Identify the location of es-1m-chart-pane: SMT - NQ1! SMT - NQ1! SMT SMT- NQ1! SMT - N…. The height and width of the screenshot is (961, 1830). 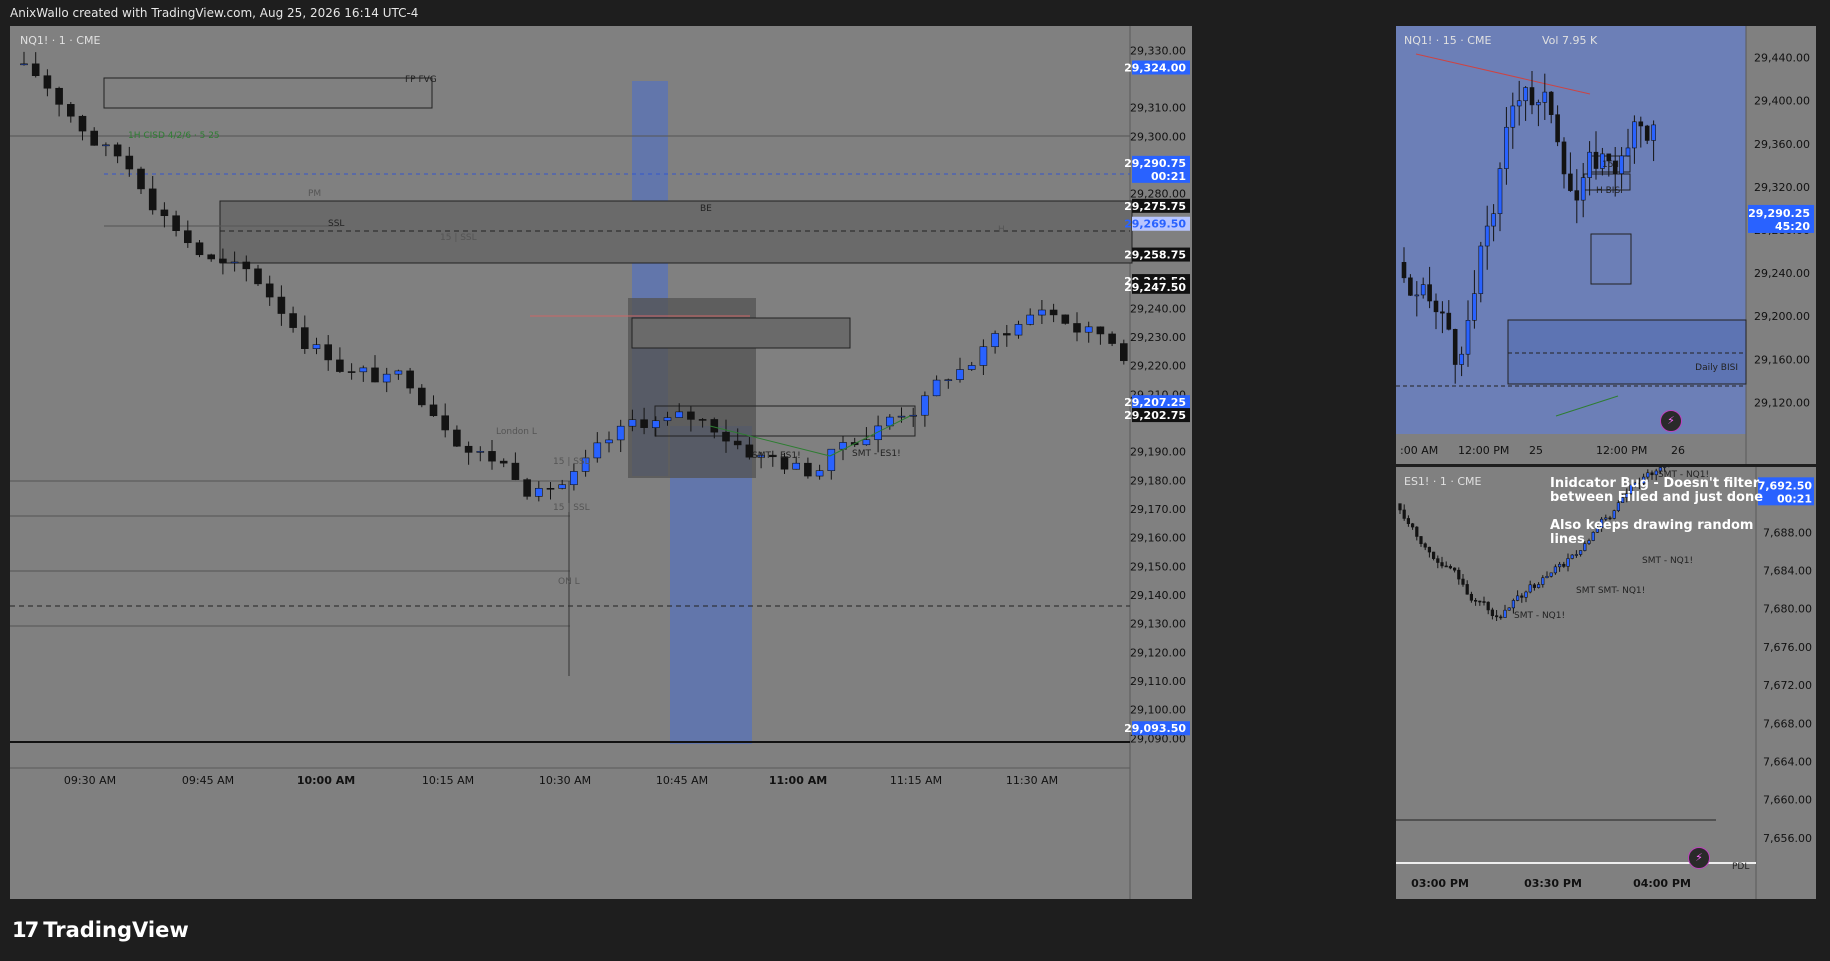
(1606, 683).